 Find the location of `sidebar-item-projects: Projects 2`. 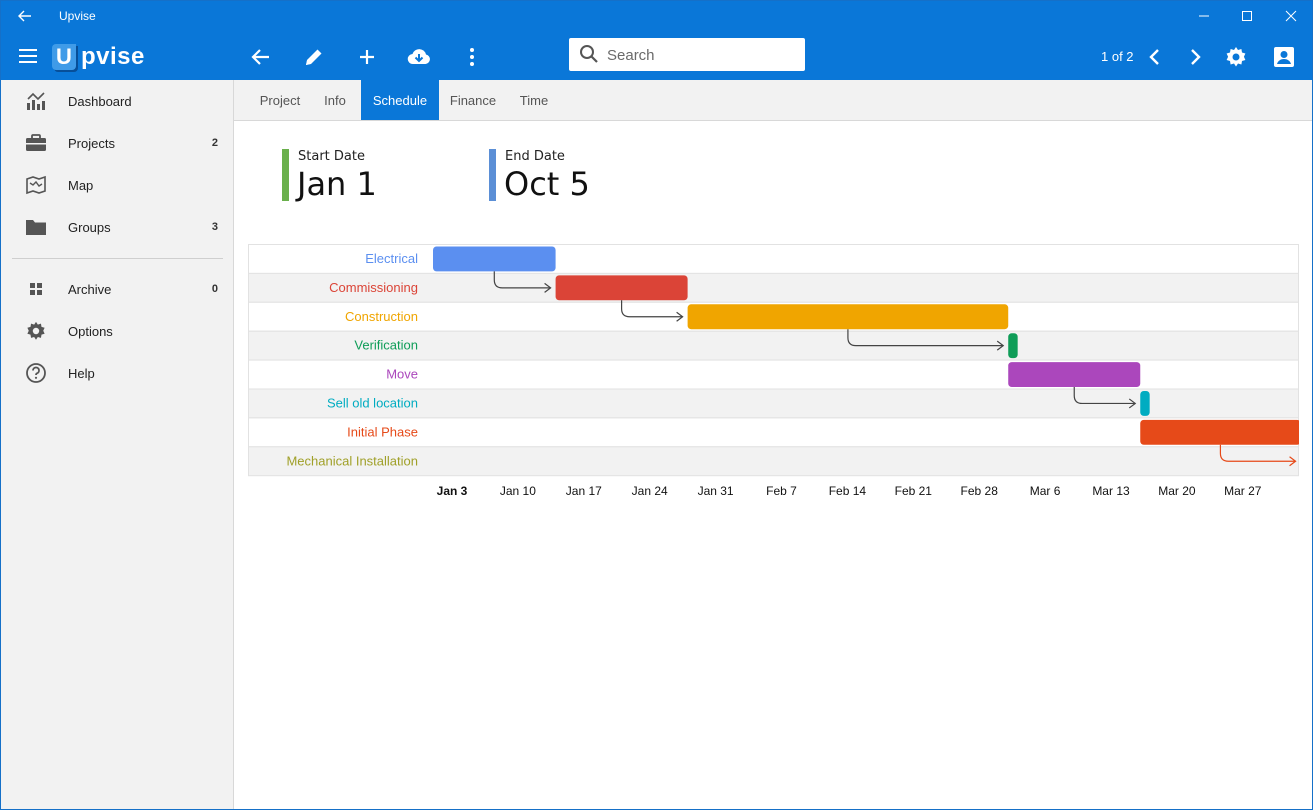

sidebar-item-projects: Projects 2 is located at coordinates (117, 143).